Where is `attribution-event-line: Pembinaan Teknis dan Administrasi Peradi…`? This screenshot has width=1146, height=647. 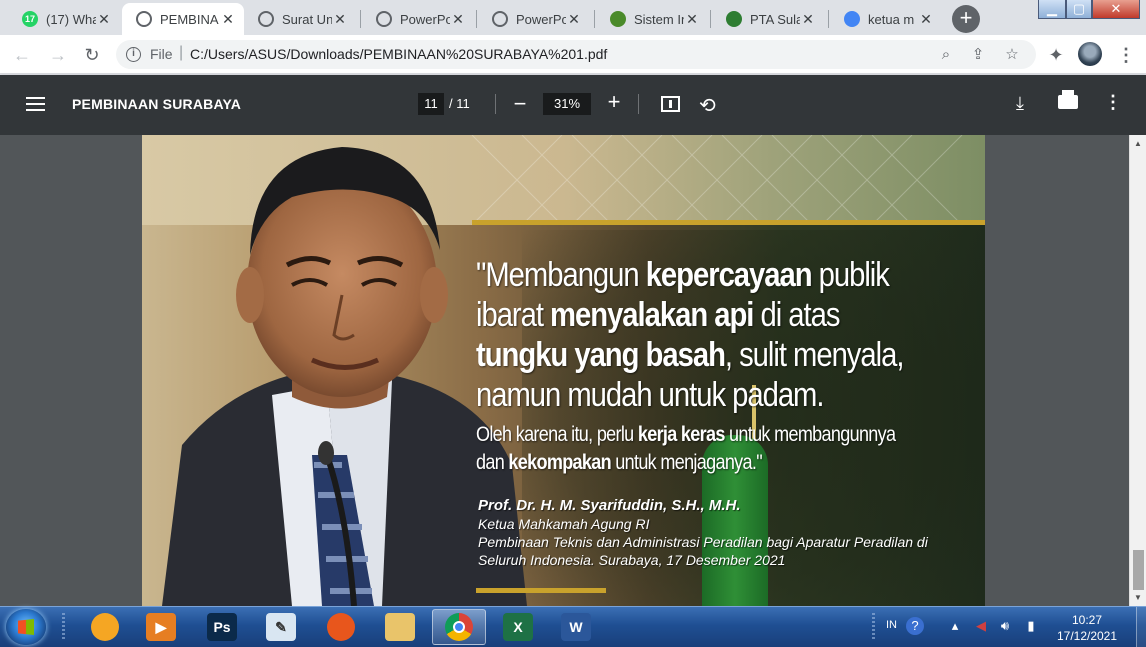 attribution-event-line: Pembinaan Teknis dan Administrasi Peradi… is located at coordinates (703, 542).